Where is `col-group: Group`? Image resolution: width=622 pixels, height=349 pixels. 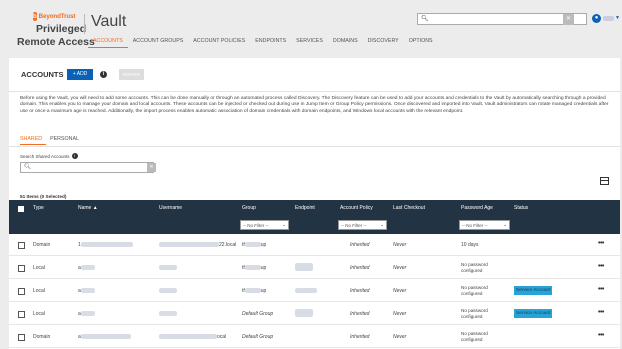 col-group: Group is located at coordinates (249, 208).